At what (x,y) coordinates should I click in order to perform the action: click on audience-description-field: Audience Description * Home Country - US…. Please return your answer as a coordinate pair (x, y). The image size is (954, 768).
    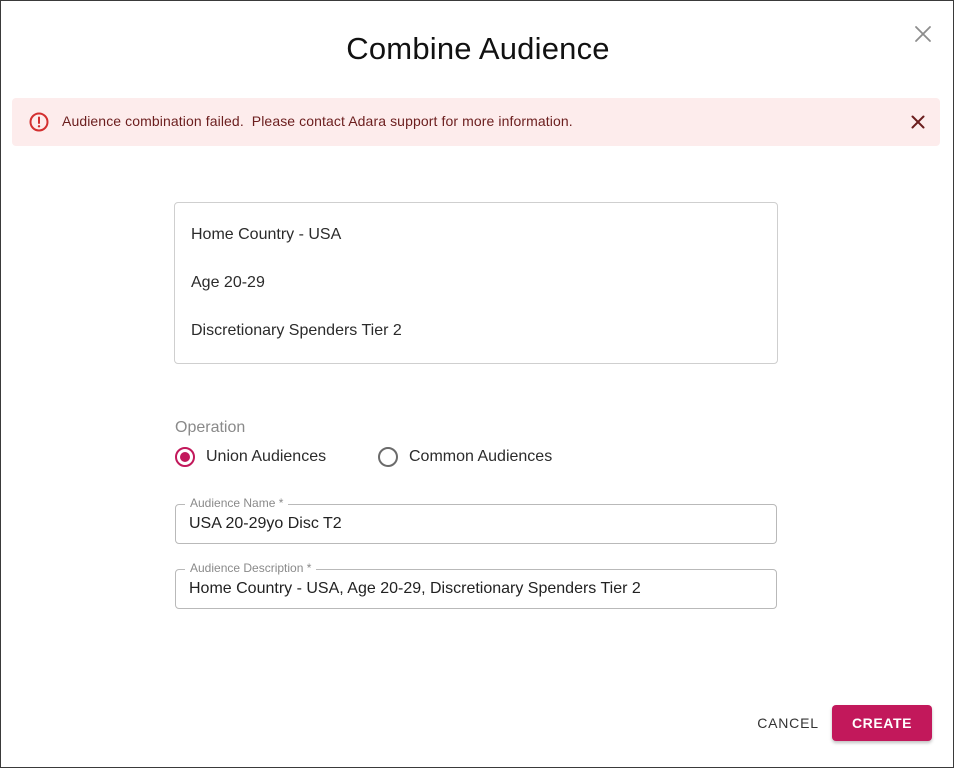
    Looking at the image, I should click on (476, 585).